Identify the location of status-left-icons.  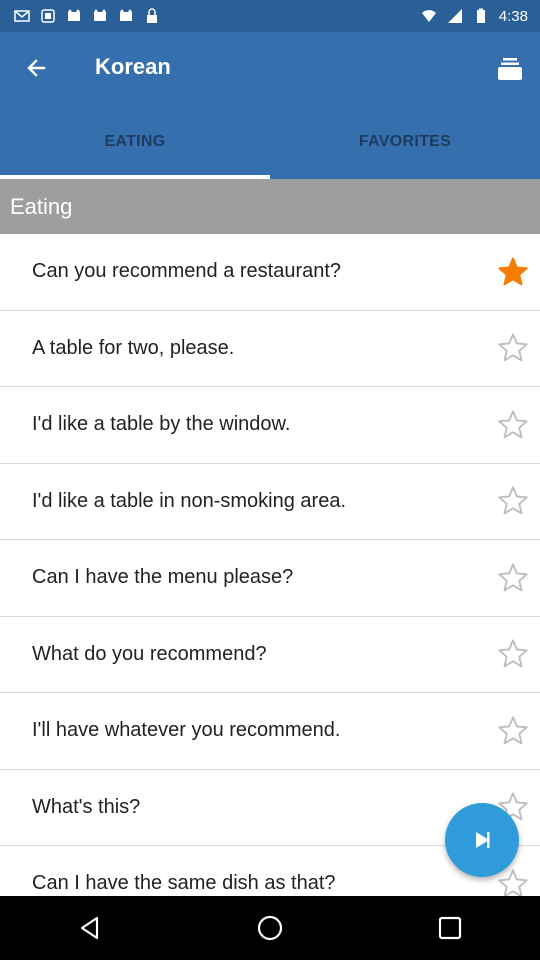
(87, 16).